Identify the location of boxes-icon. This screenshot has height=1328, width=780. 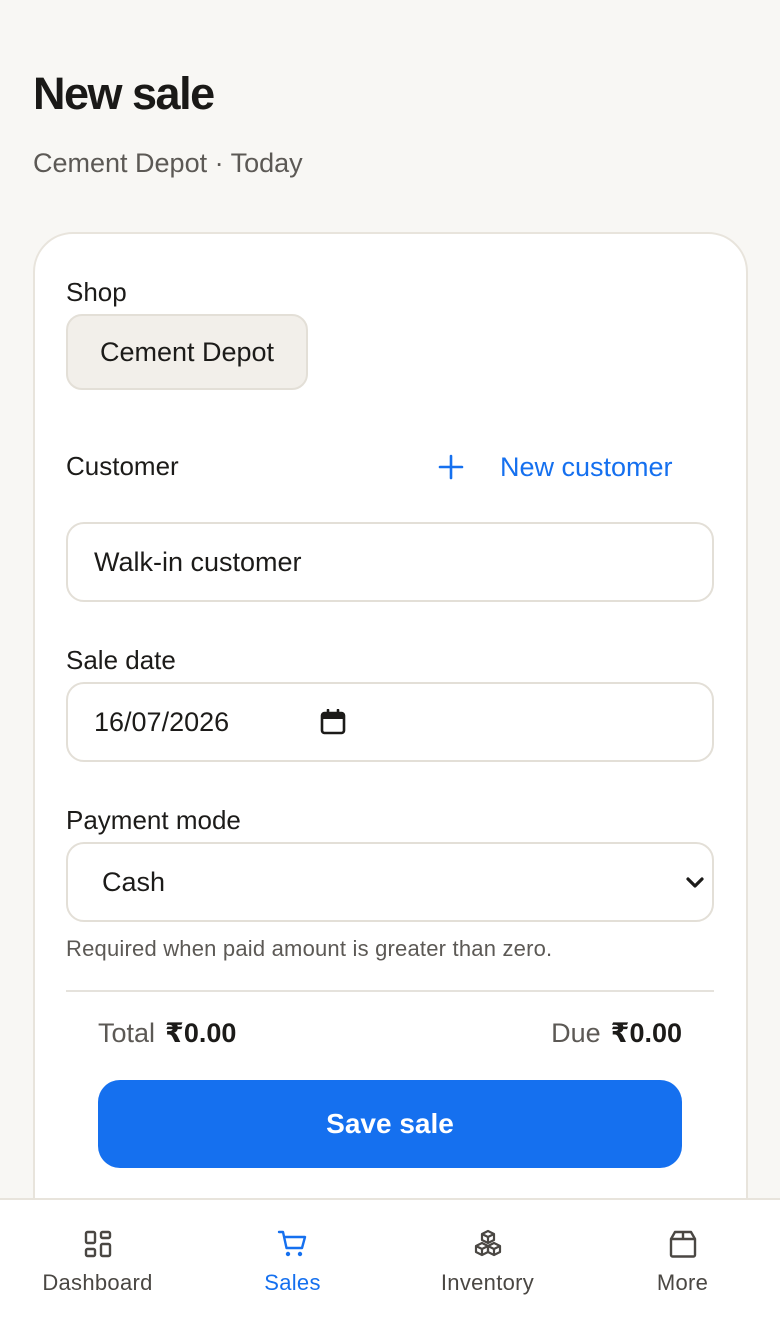
(487, 1243).